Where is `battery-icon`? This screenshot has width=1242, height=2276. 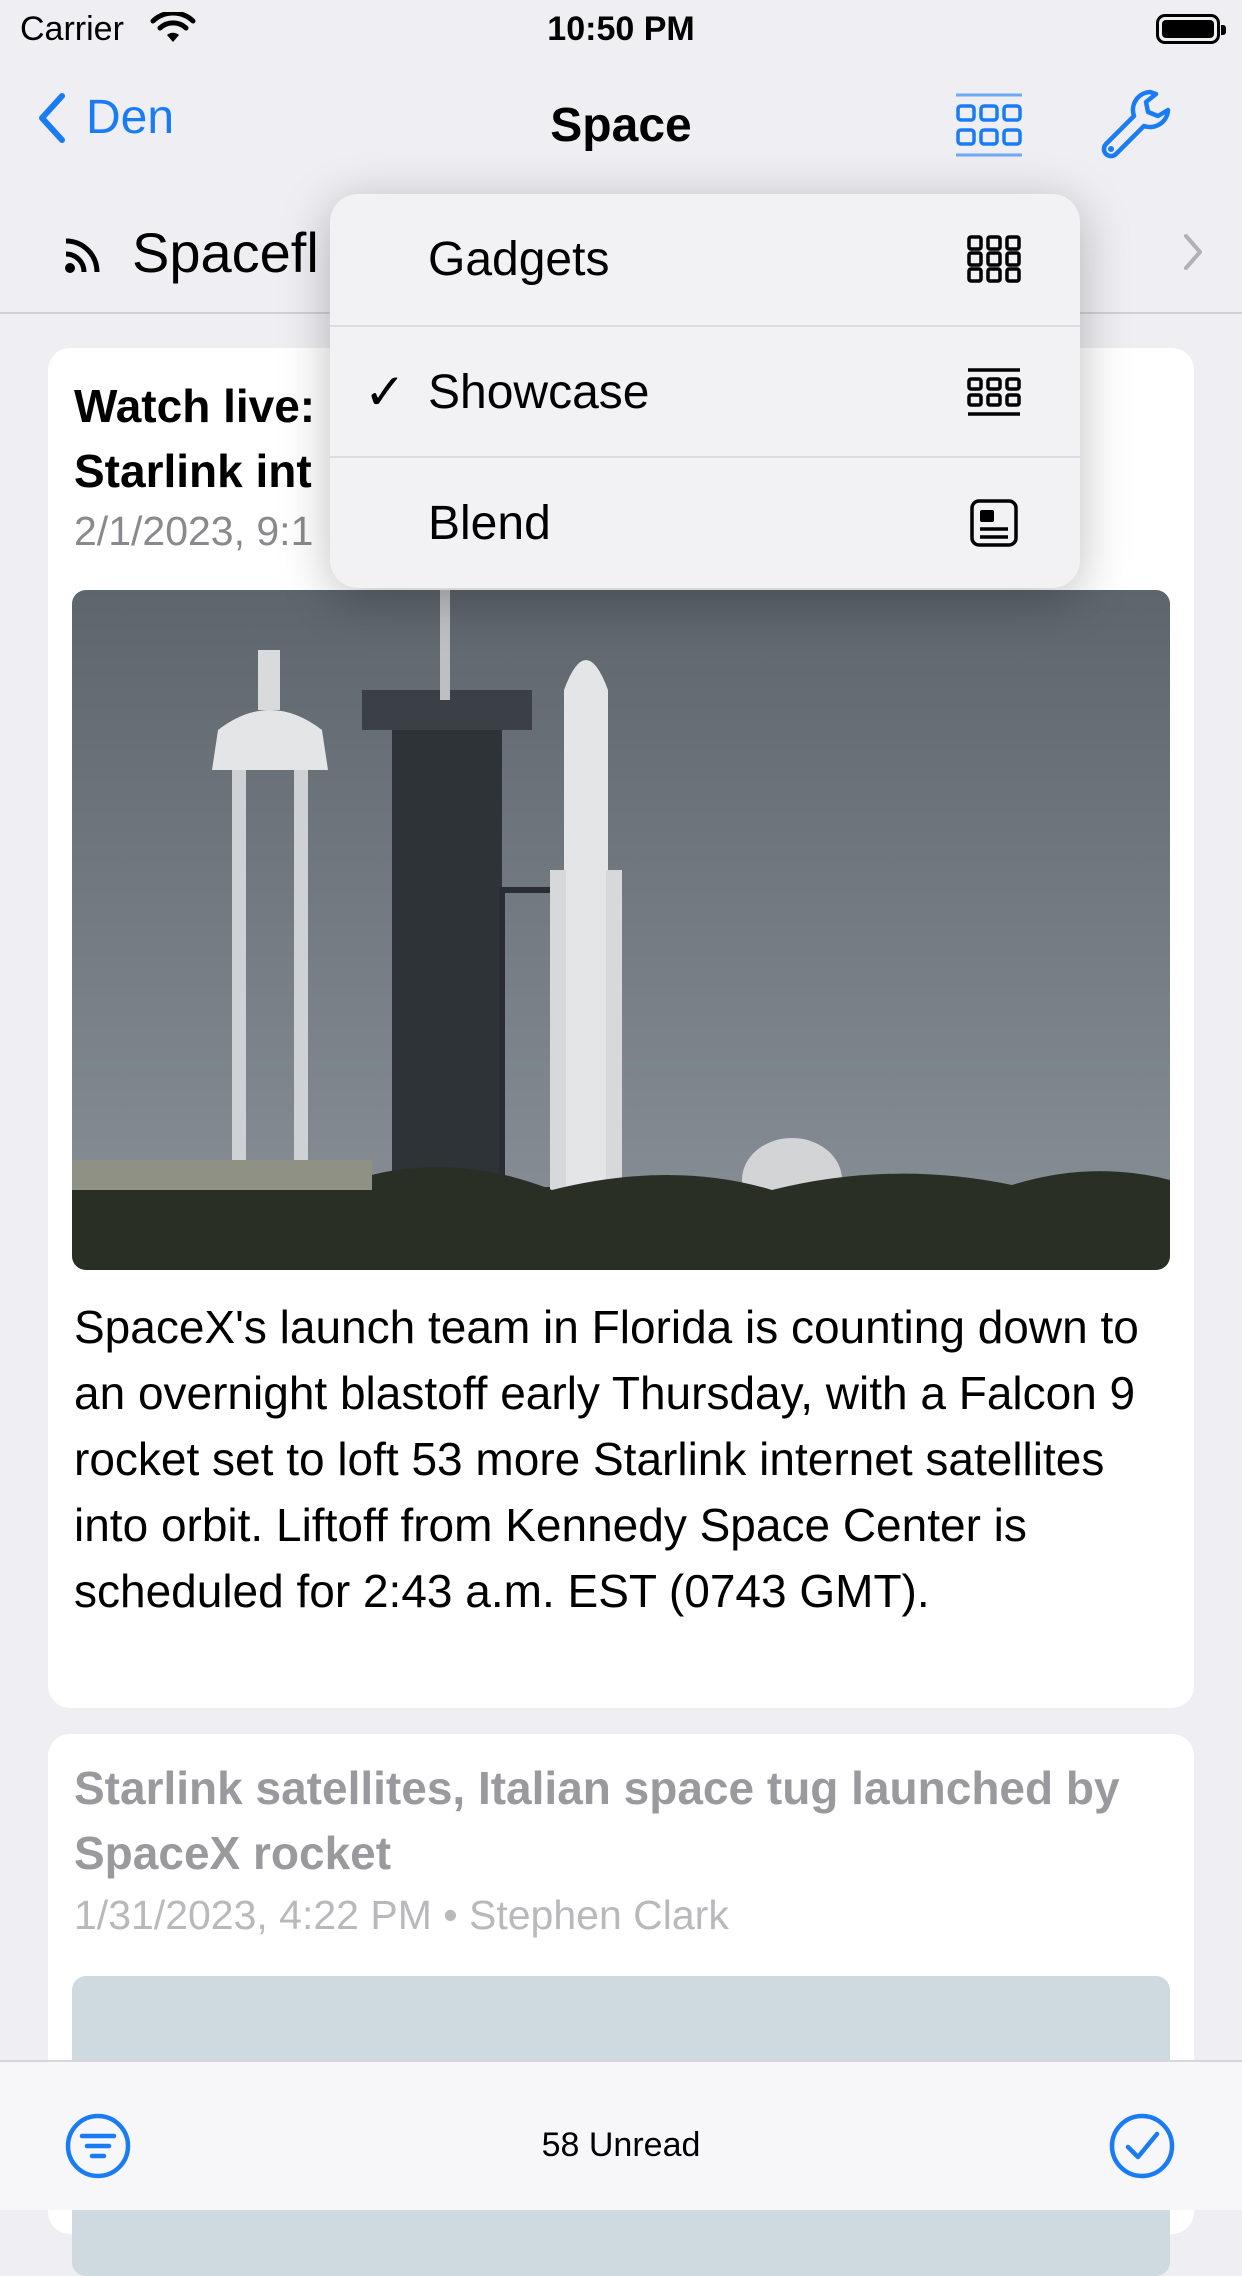
battery-icon is located at coordinates (1191, 29).